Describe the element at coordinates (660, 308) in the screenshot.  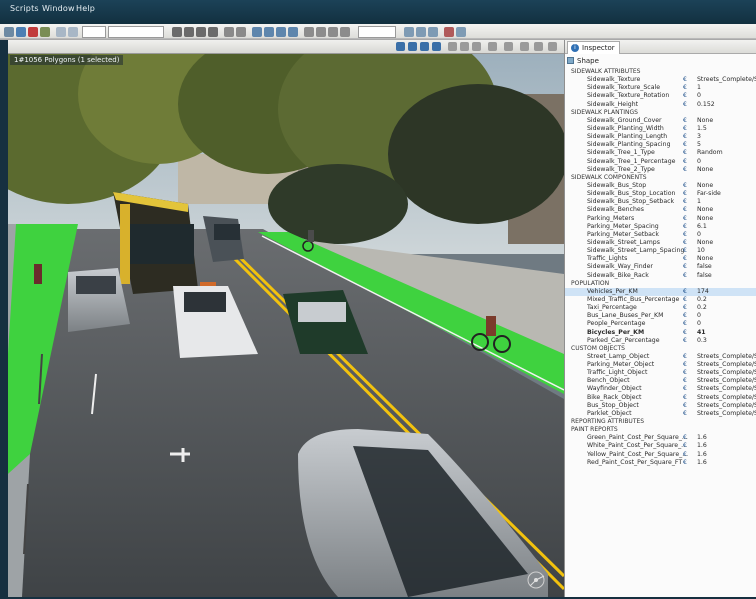
I see `attribute-row: Taxi_Percentage €0.2` at that location.